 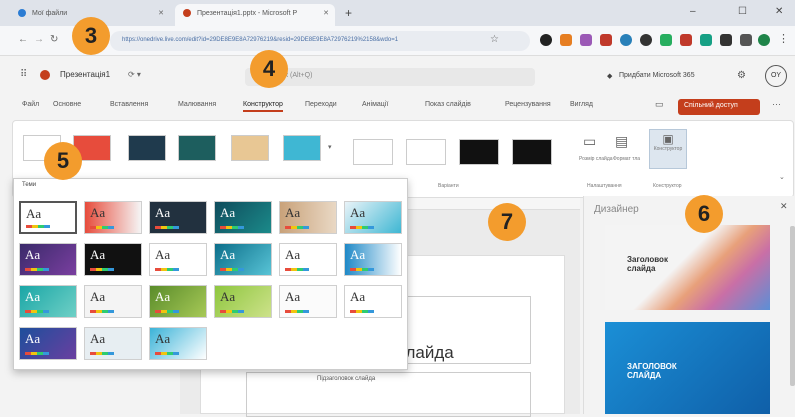 What do you see at coordinates (659, 104) in the screenshot?
I see `comment-icon: ▭` at bounding box center [659, 104].